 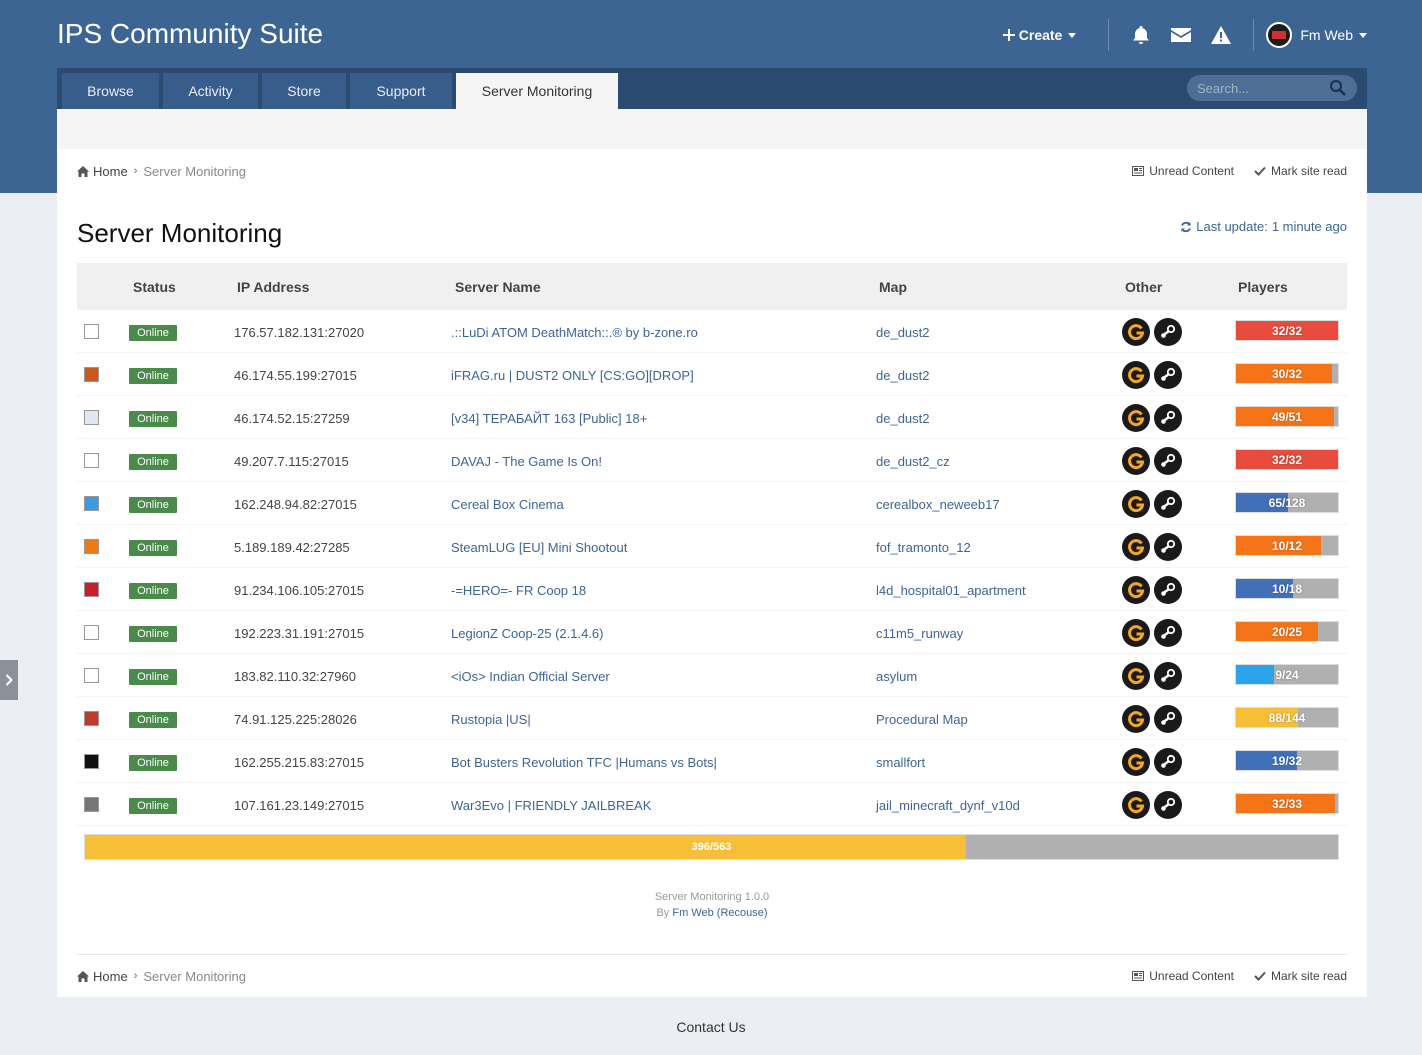 I want to click on status-badge: Online, so click(x=153, y=806).